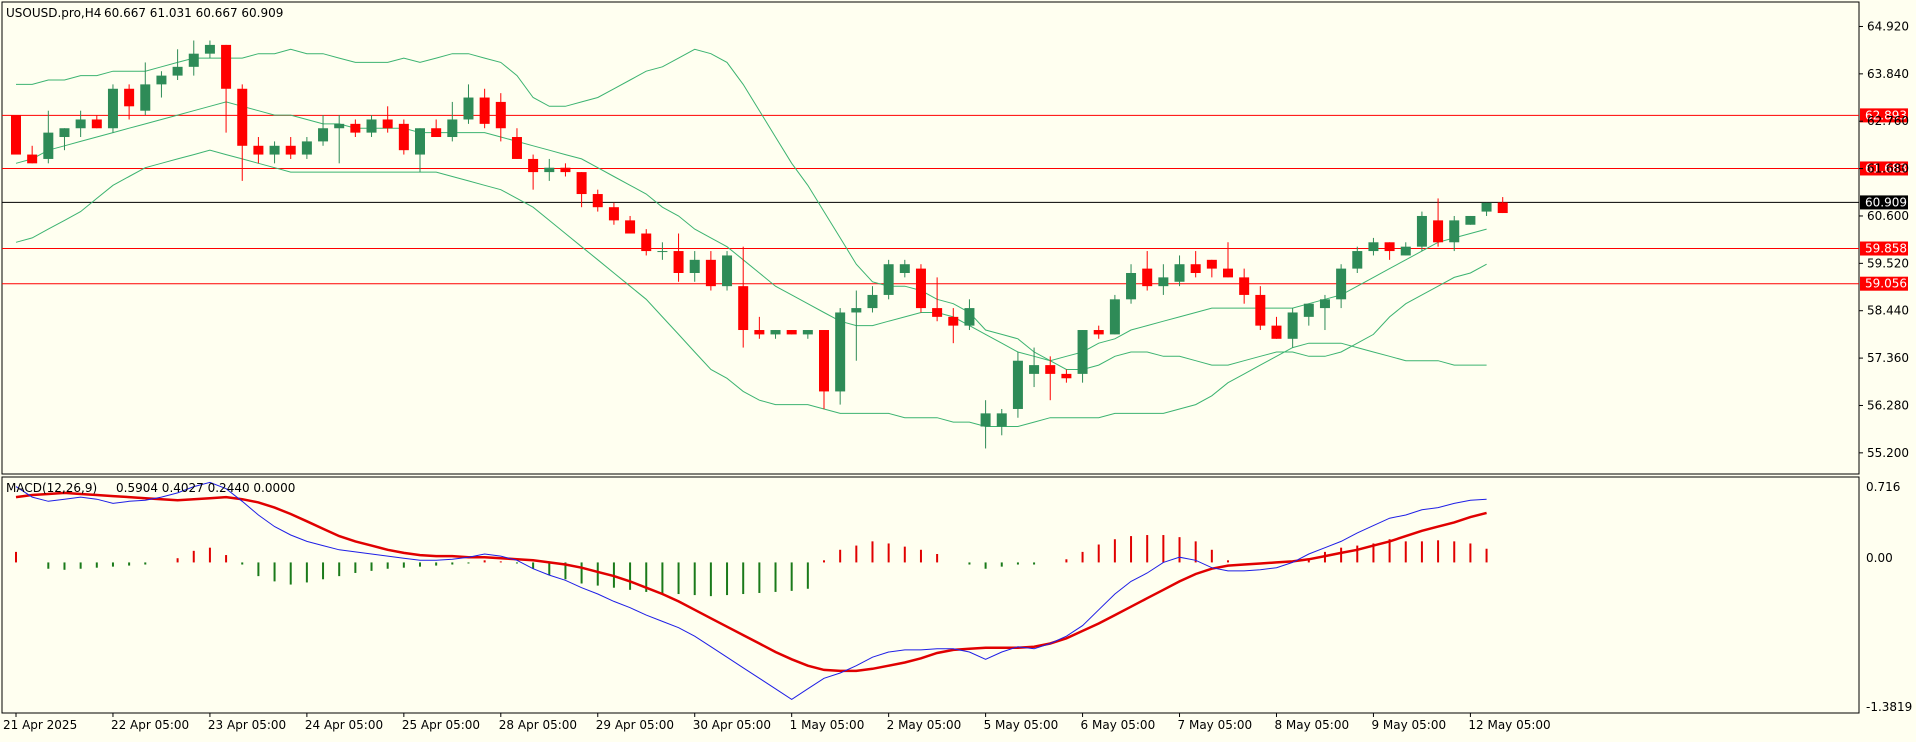 Image resolution: width=1916 pixels, height=742 pixels. Describe the element at coordinates (247, 725) in the screenshot. I see `time-label-2: 23 Apr 05:00` at that location.